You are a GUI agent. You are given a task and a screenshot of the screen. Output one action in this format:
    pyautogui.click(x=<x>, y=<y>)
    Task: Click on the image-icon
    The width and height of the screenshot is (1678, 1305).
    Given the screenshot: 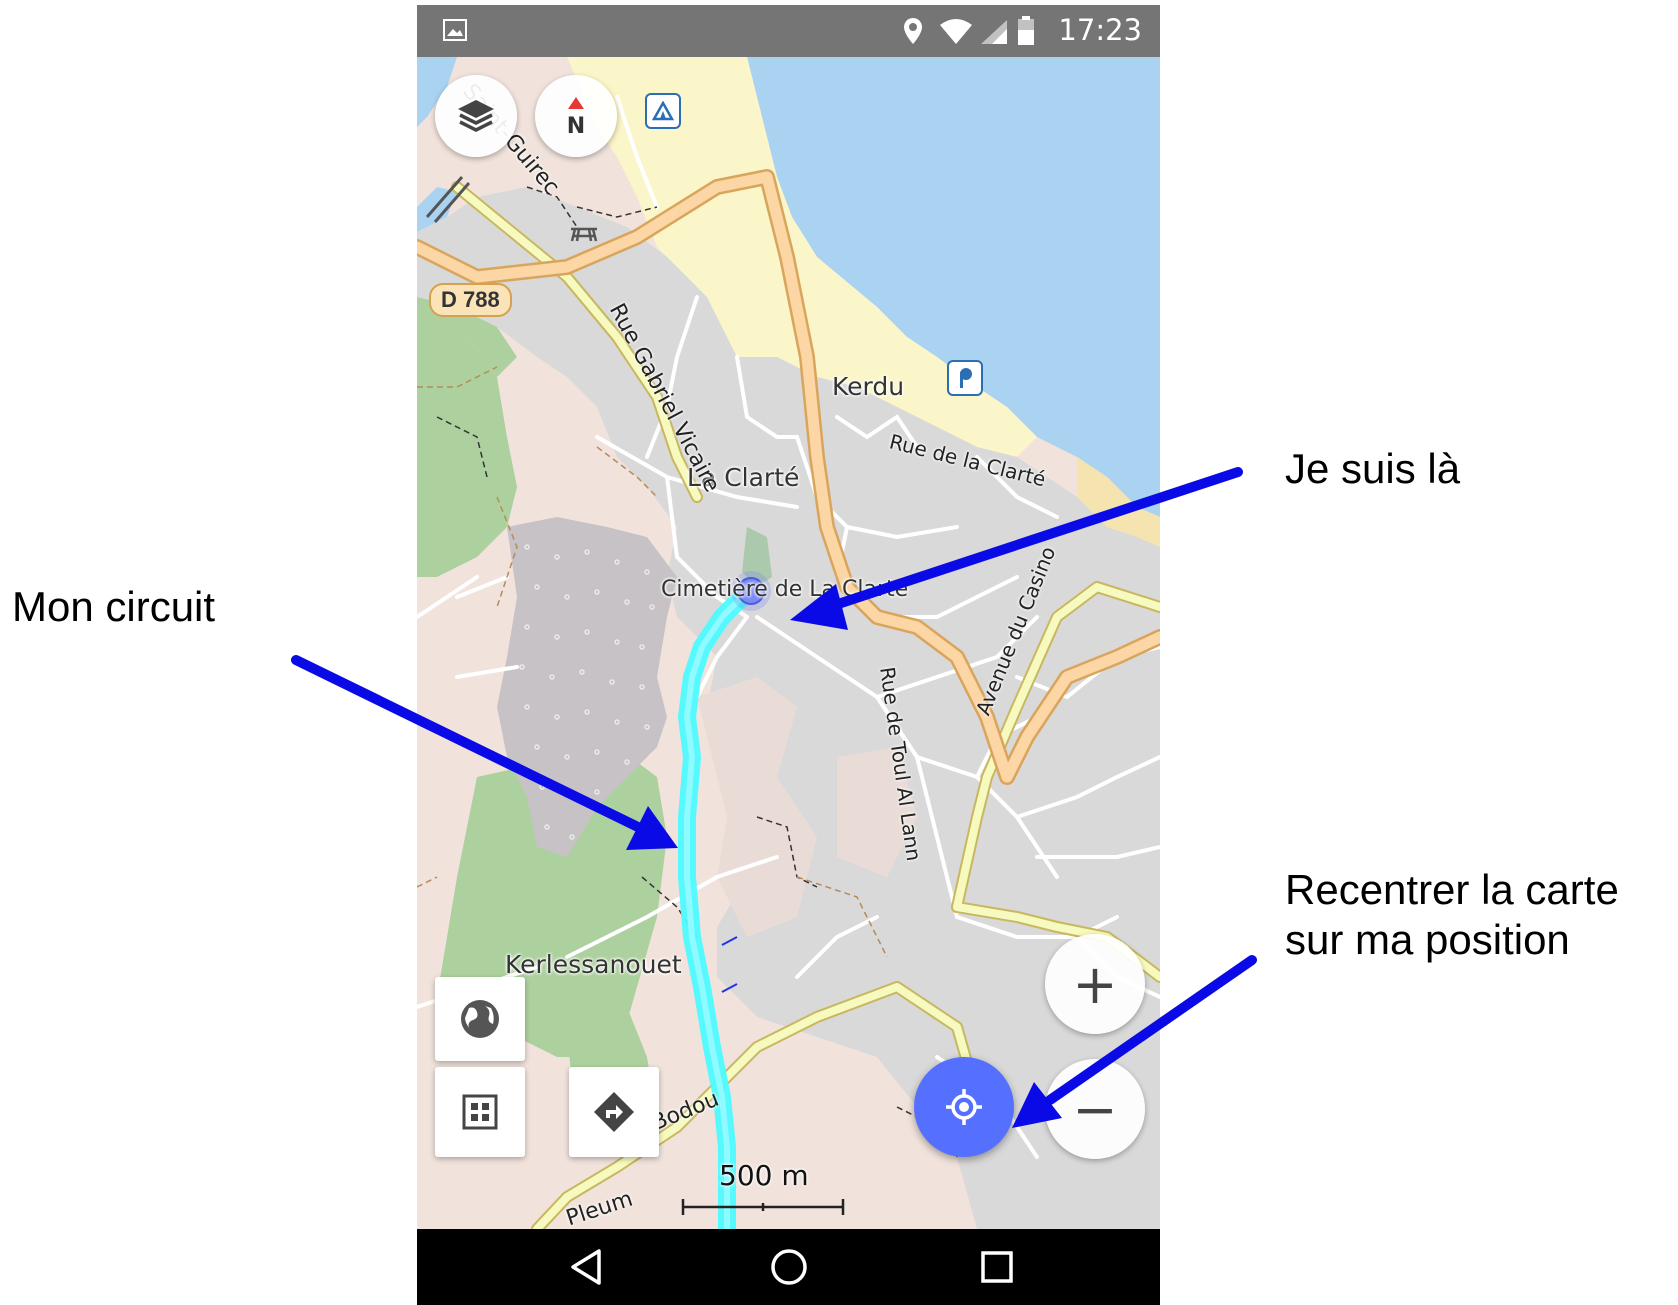 What is the action you would take?
    pyautogui.click(x=455, y=32)
    